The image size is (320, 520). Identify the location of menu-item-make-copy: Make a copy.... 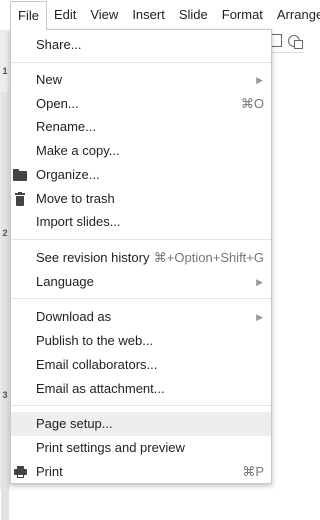
(141, 151).